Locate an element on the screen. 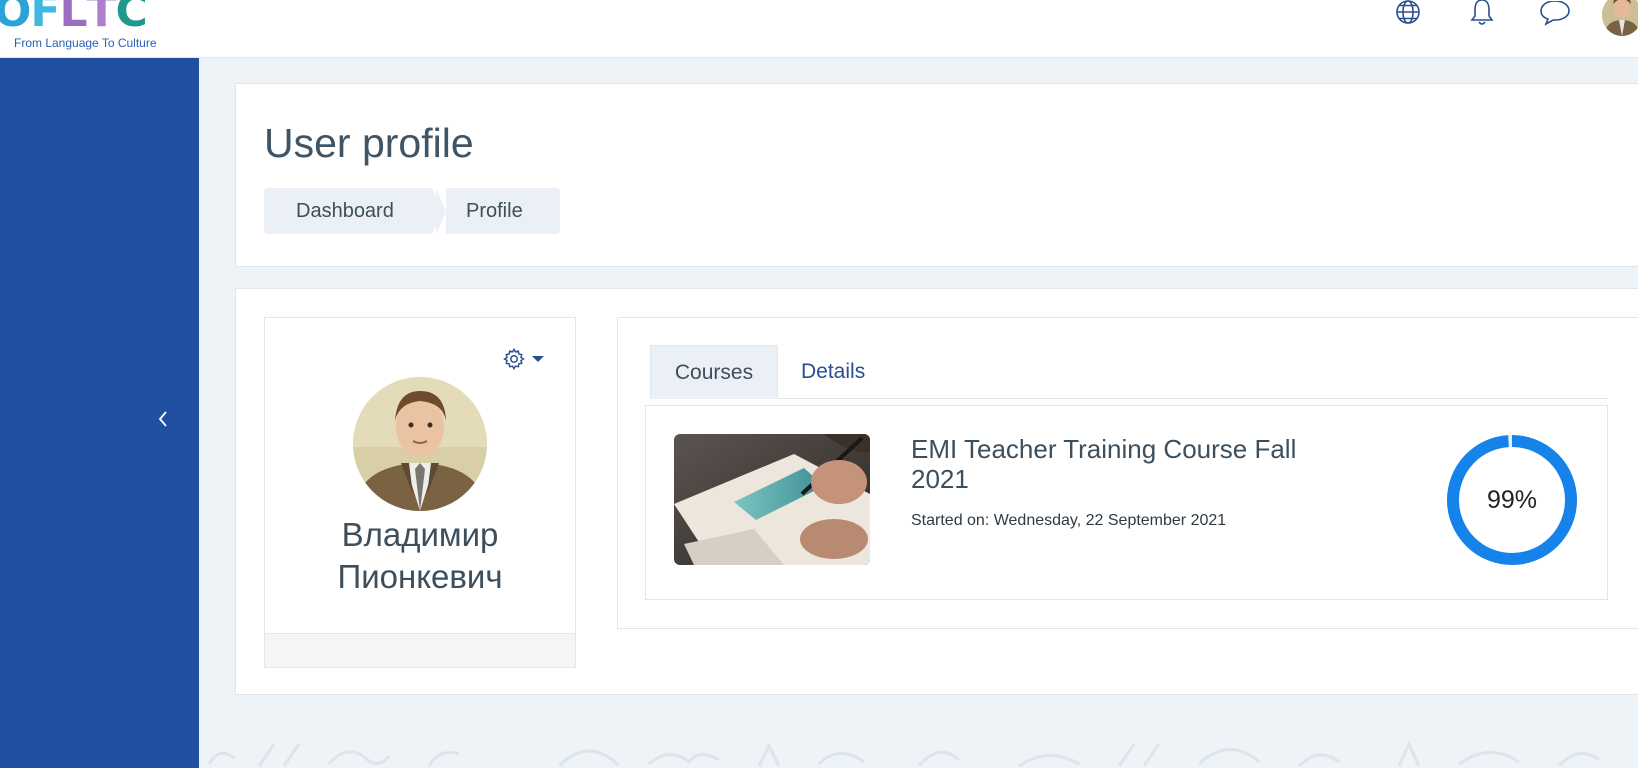 This screenshot has width=1638, height=768. left-sidebar is located at coordinates (99, 413).